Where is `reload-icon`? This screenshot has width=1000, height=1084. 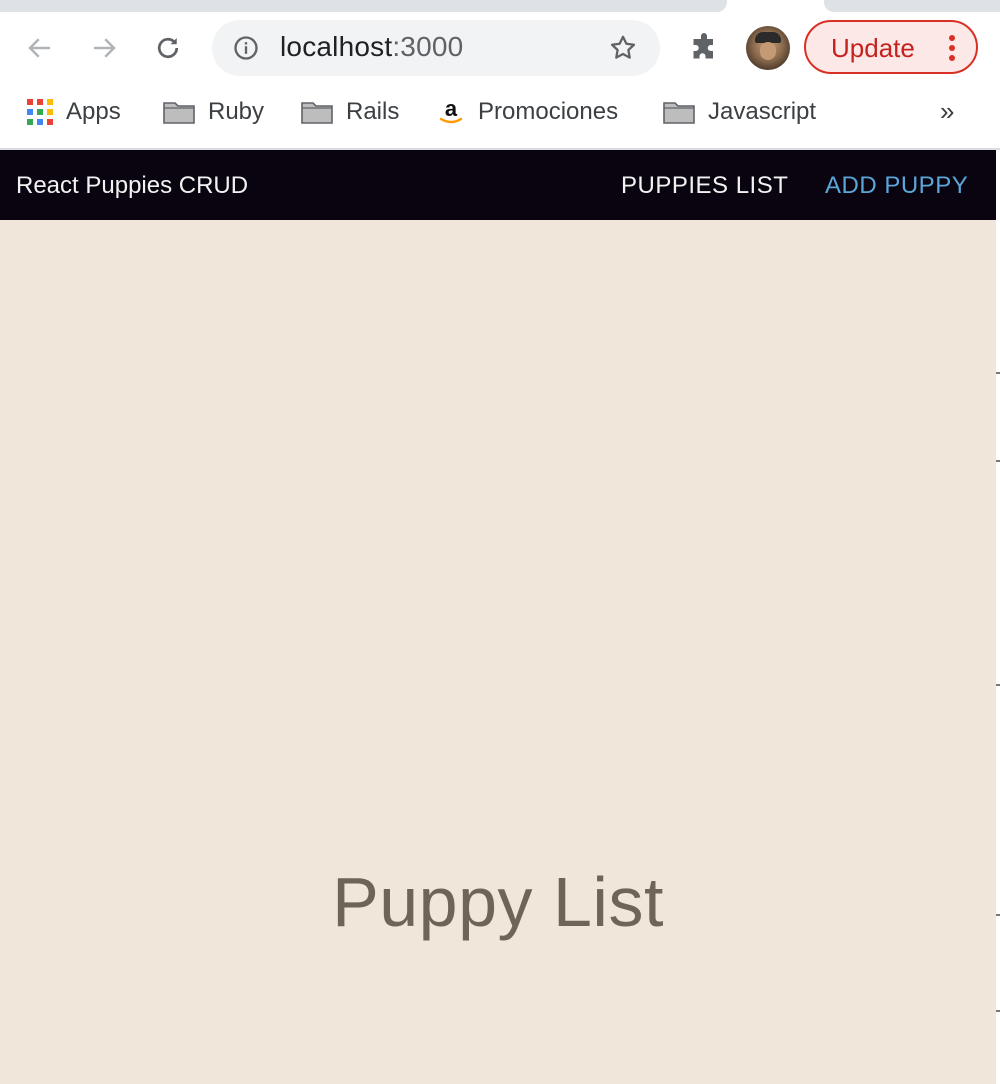
reload-icon is located at coordinates (168, 48).